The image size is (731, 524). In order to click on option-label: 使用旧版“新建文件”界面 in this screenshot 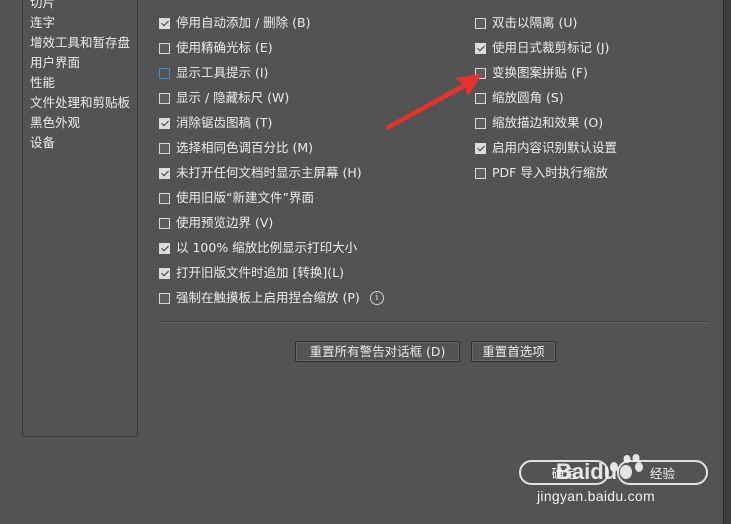, I will do `click(245, 197)`.